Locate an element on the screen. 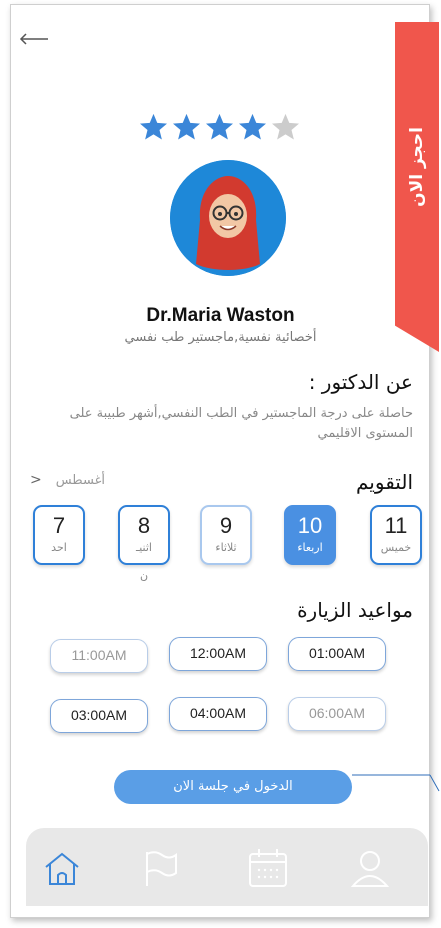 The image size is (441, 928). time-slot: 12:00AM is located at coordinates (218, 654).